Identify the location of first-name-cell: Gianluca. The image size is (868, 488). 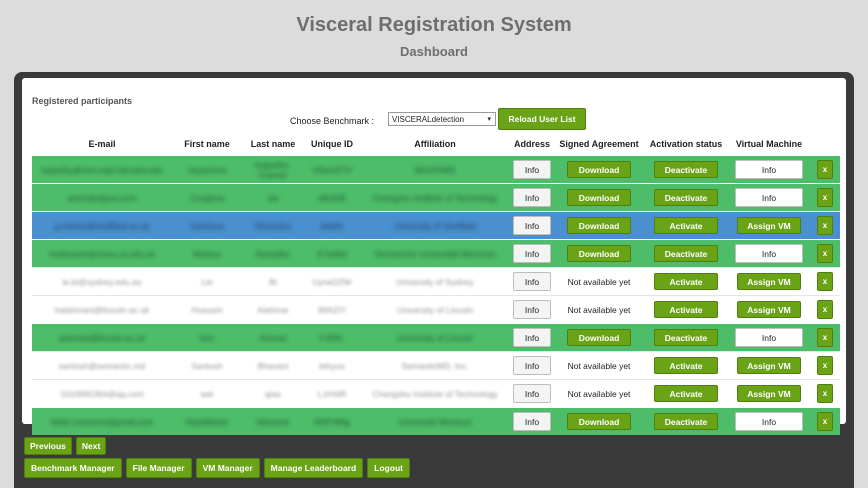
(207, 225).